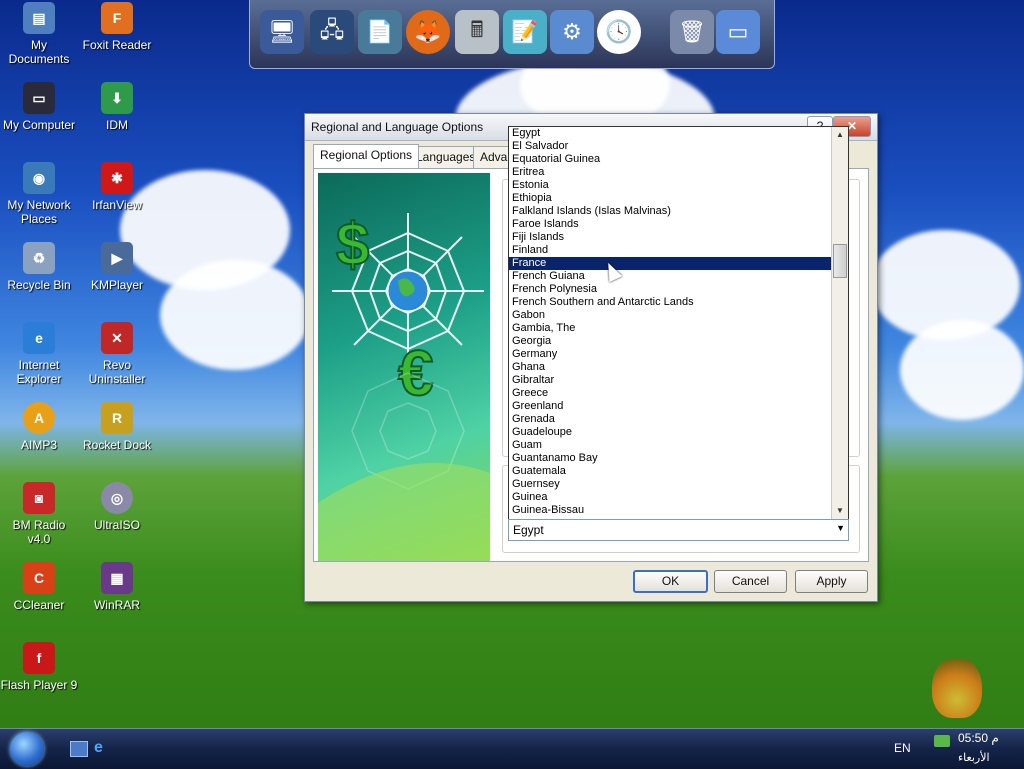 The width and height of the screenshot is (1024, 769). I want to click on calculator-dock-icon: 🖩, so click(477, 32).